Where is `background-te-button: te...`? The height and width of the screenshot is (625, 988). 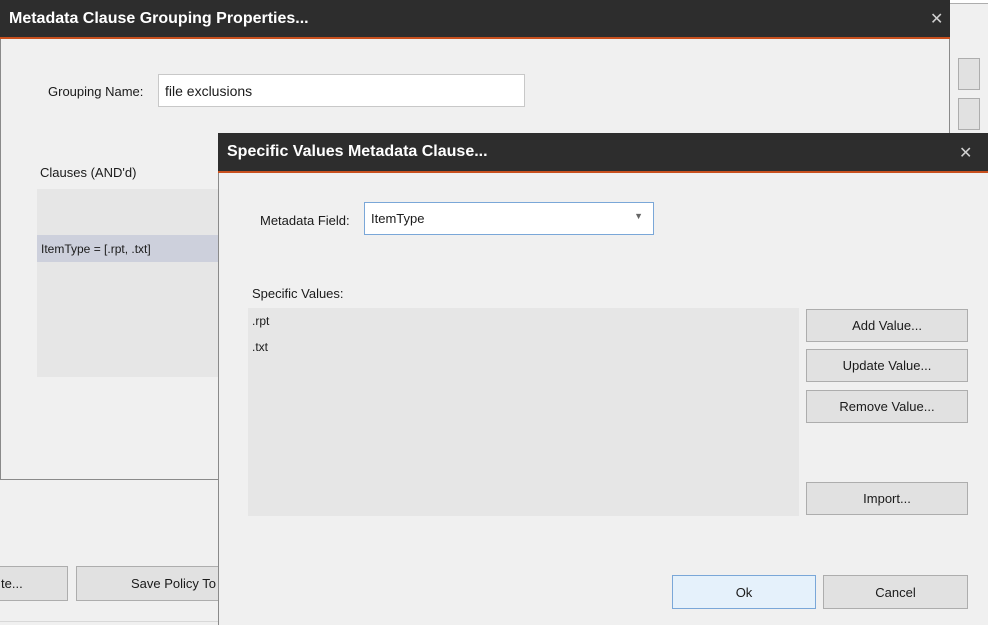 background-te-button: te... is located at coordinates (34, 583).